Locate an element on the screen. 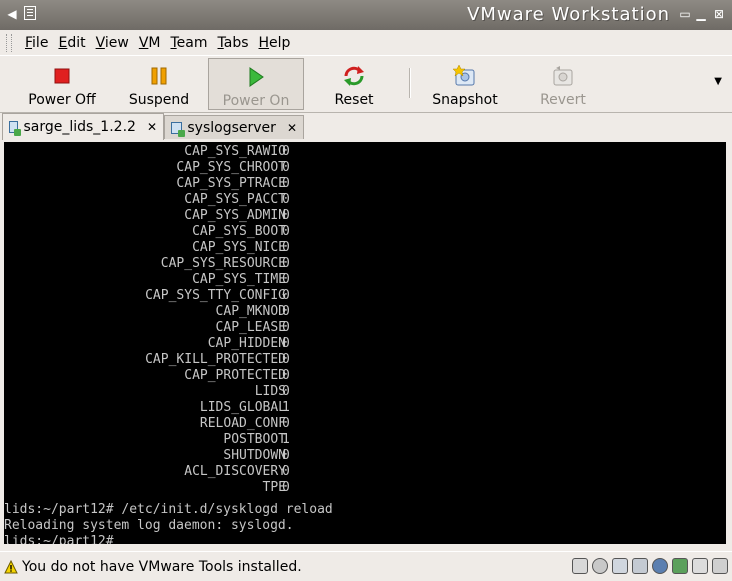 The image size is (732, 581). capability-name: CAP_SYS_ADMIN is located at coordinates (235, 215).